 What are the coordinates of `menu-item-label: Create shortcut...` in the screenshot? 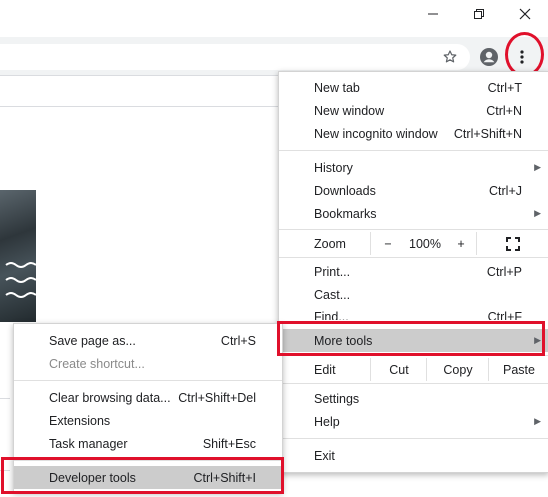 It's located at (97, 363).